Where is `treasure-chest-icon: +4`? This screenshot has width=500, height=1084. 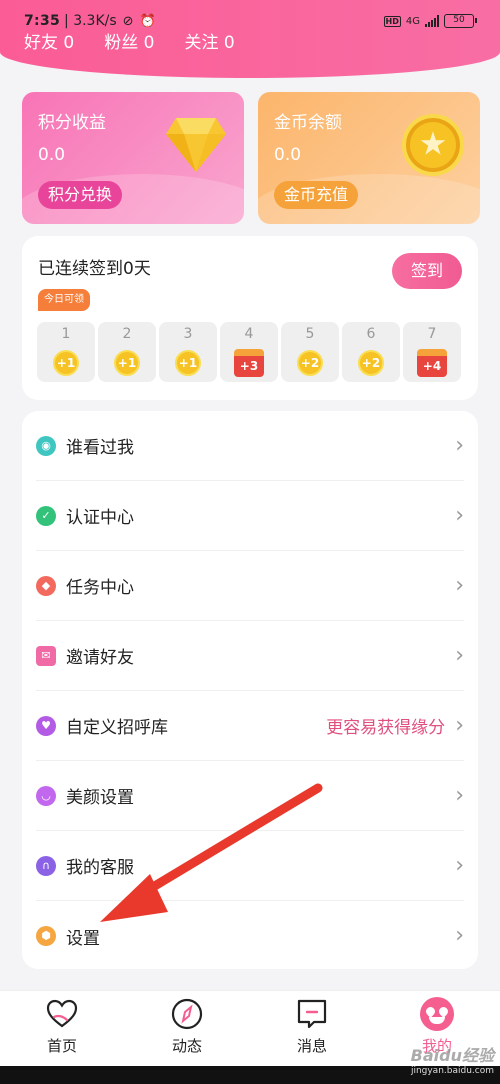 treasure-chest-icon: +4 is located at coordinates (432, 363).